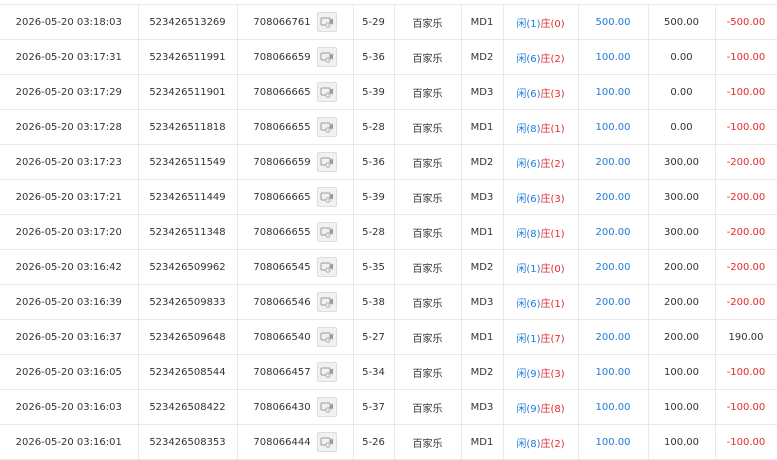  I want to click on round-cell: 708066430, so click(295, 407).